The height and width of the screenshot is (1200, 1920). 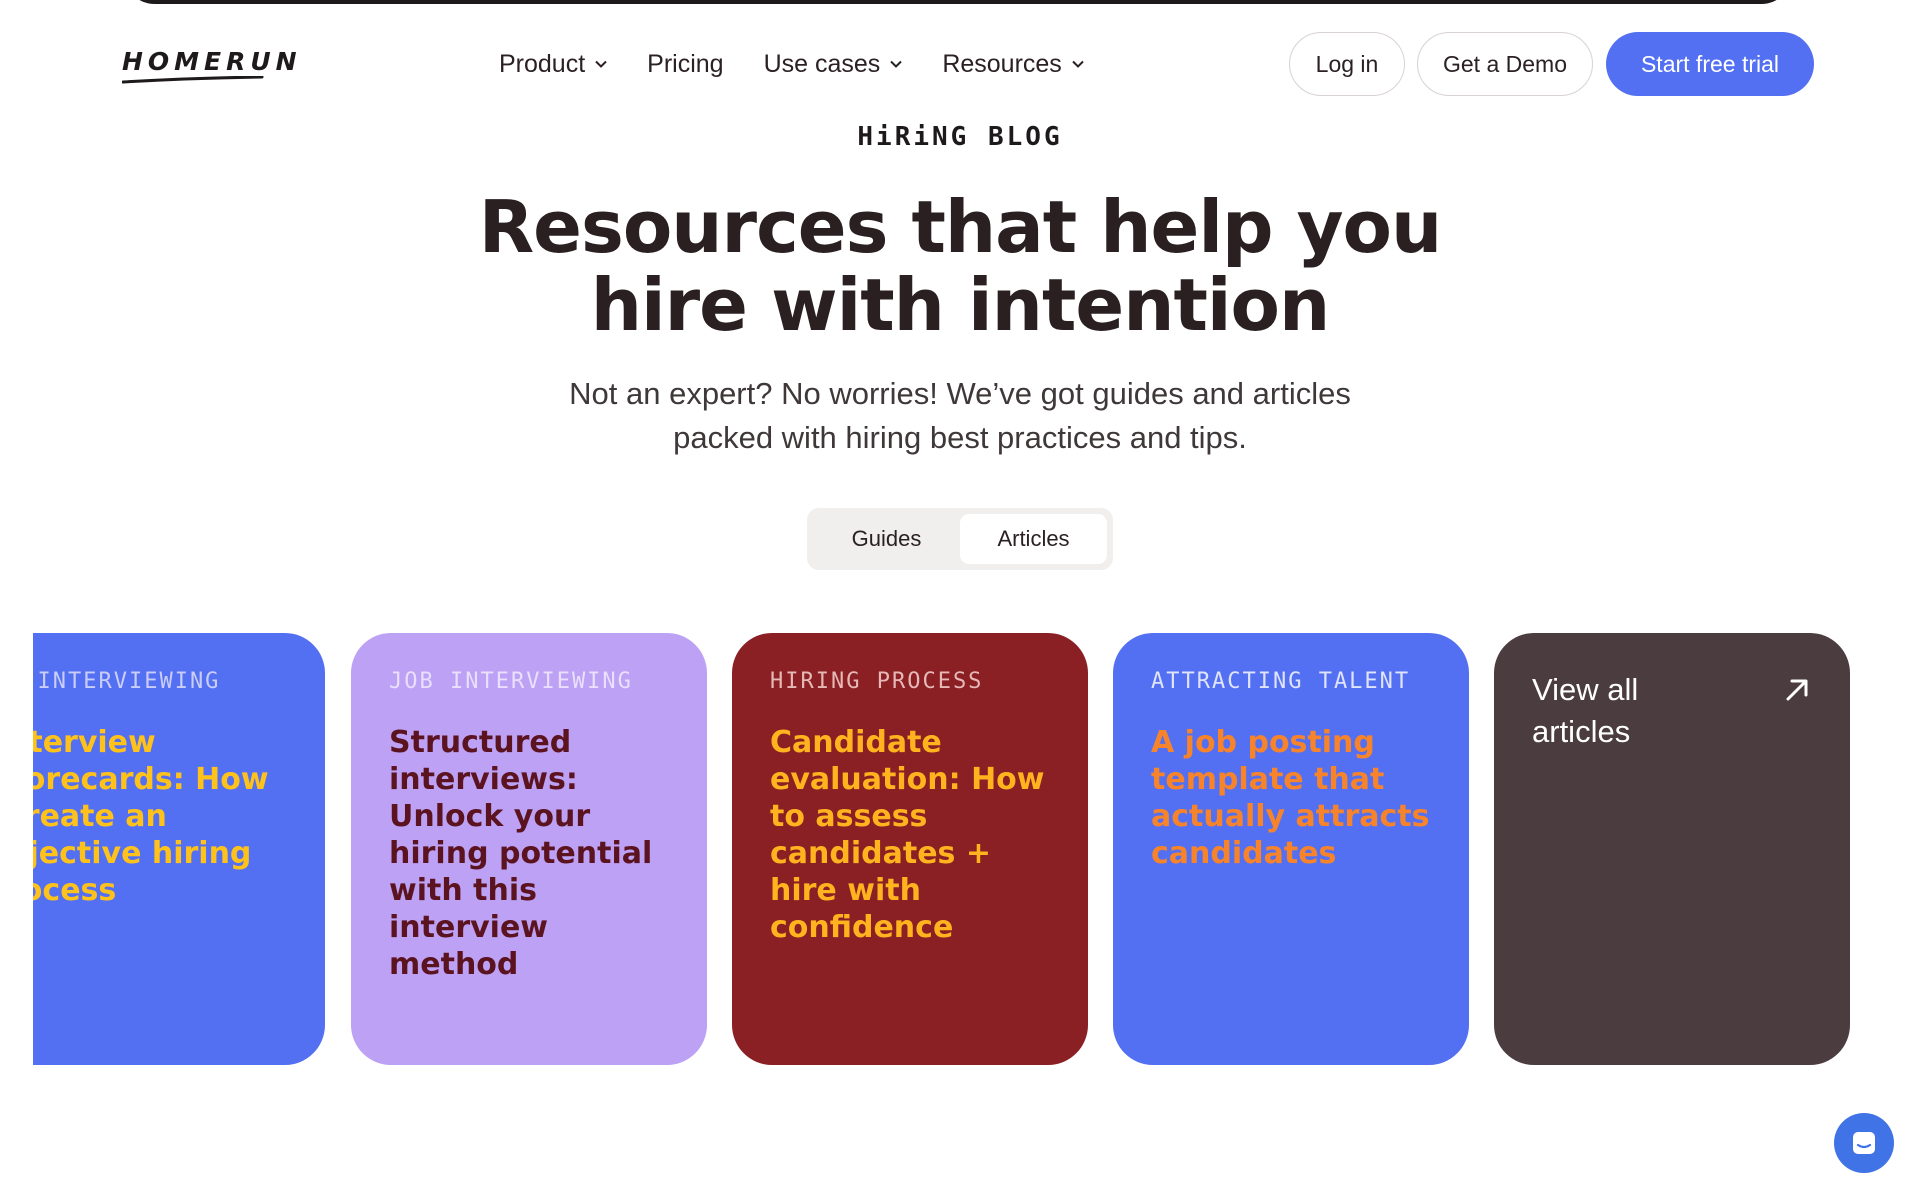 I want to click on view-all-label: View all articles, so click(x=1585, y=710).